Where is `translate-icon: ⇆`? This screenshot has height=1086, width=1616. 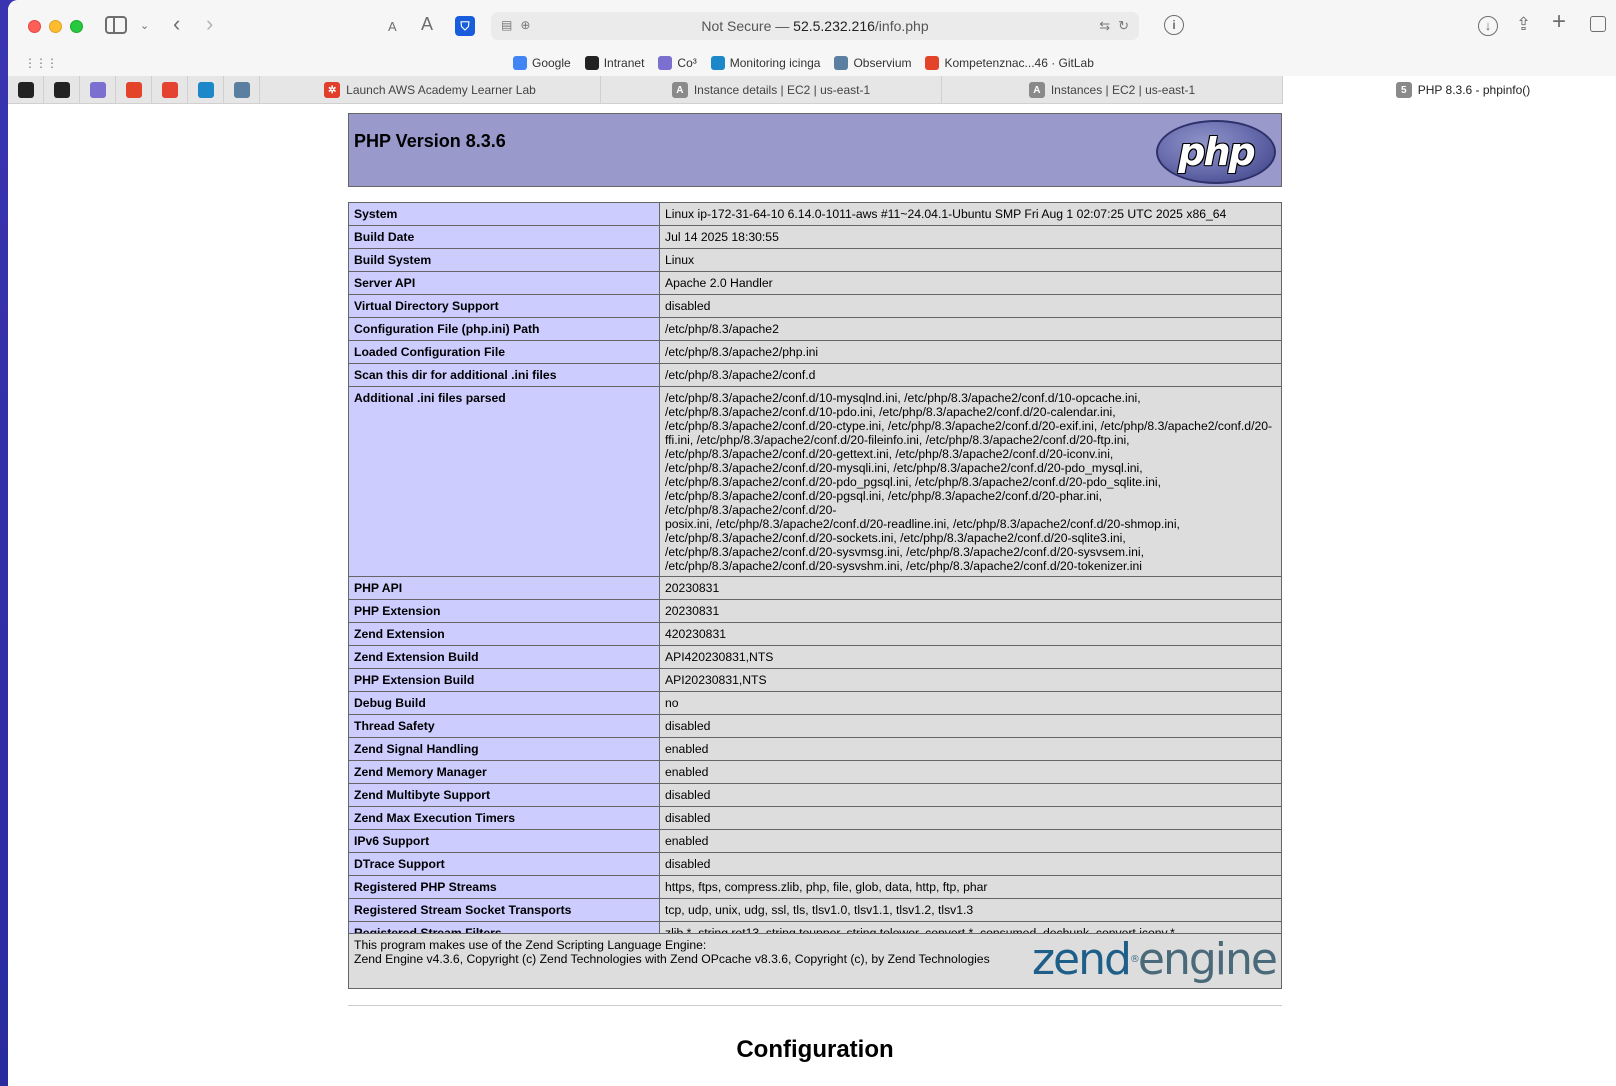
translate-icon: ⇆ is located at coordinates (1104, 26).